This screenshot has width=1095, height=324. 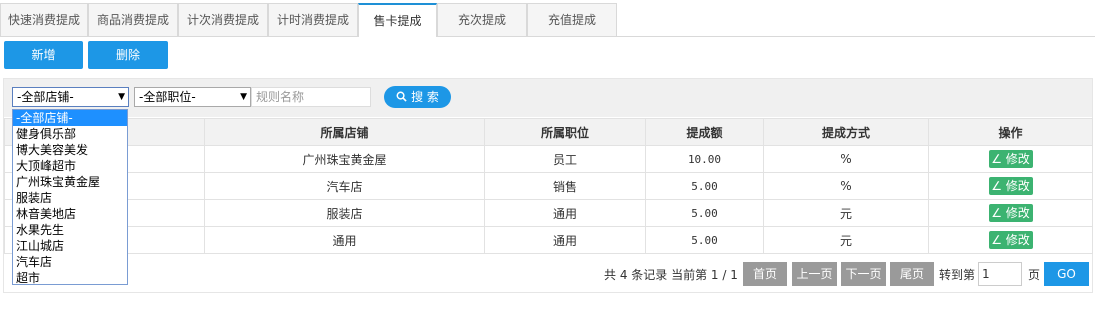 What do you see at coordinates (128, 55) in the screenshot?
I see `delete-button: 删除` at bounding box center [128, 55].